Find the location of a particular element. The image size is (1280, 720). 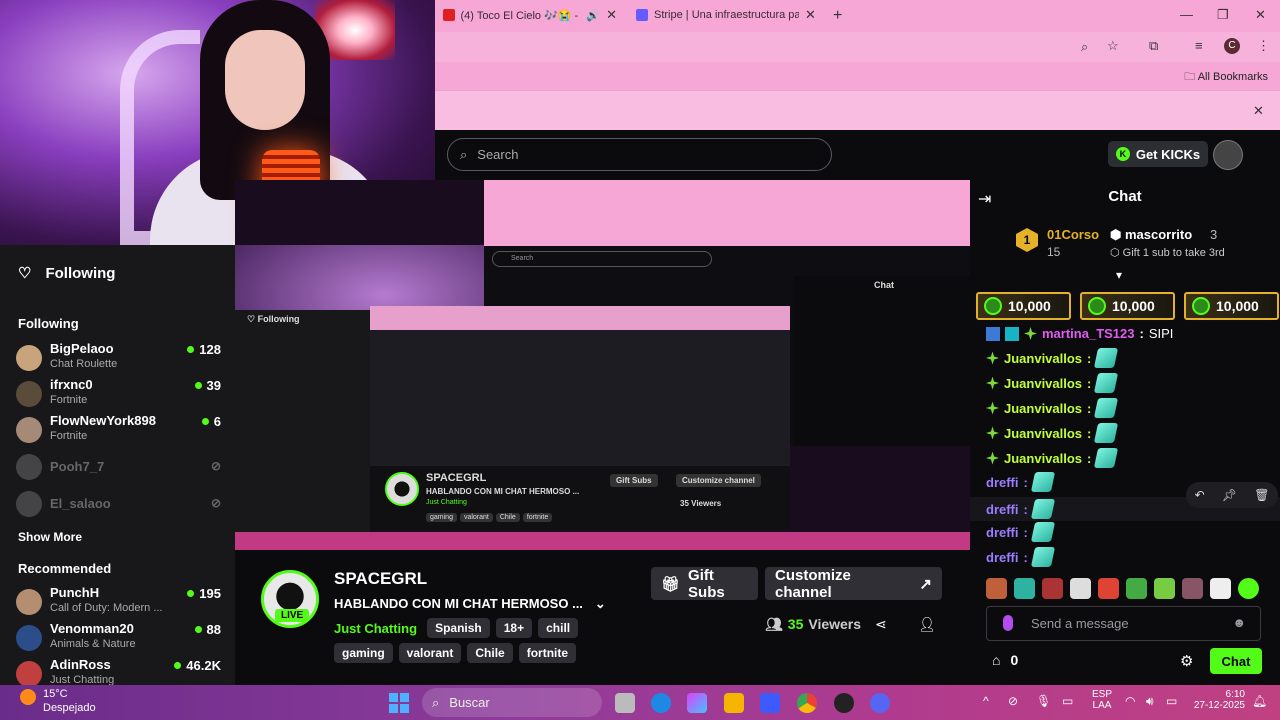

chat-message: martina_TS123: SIPI is located at coordinates (1079, 333).